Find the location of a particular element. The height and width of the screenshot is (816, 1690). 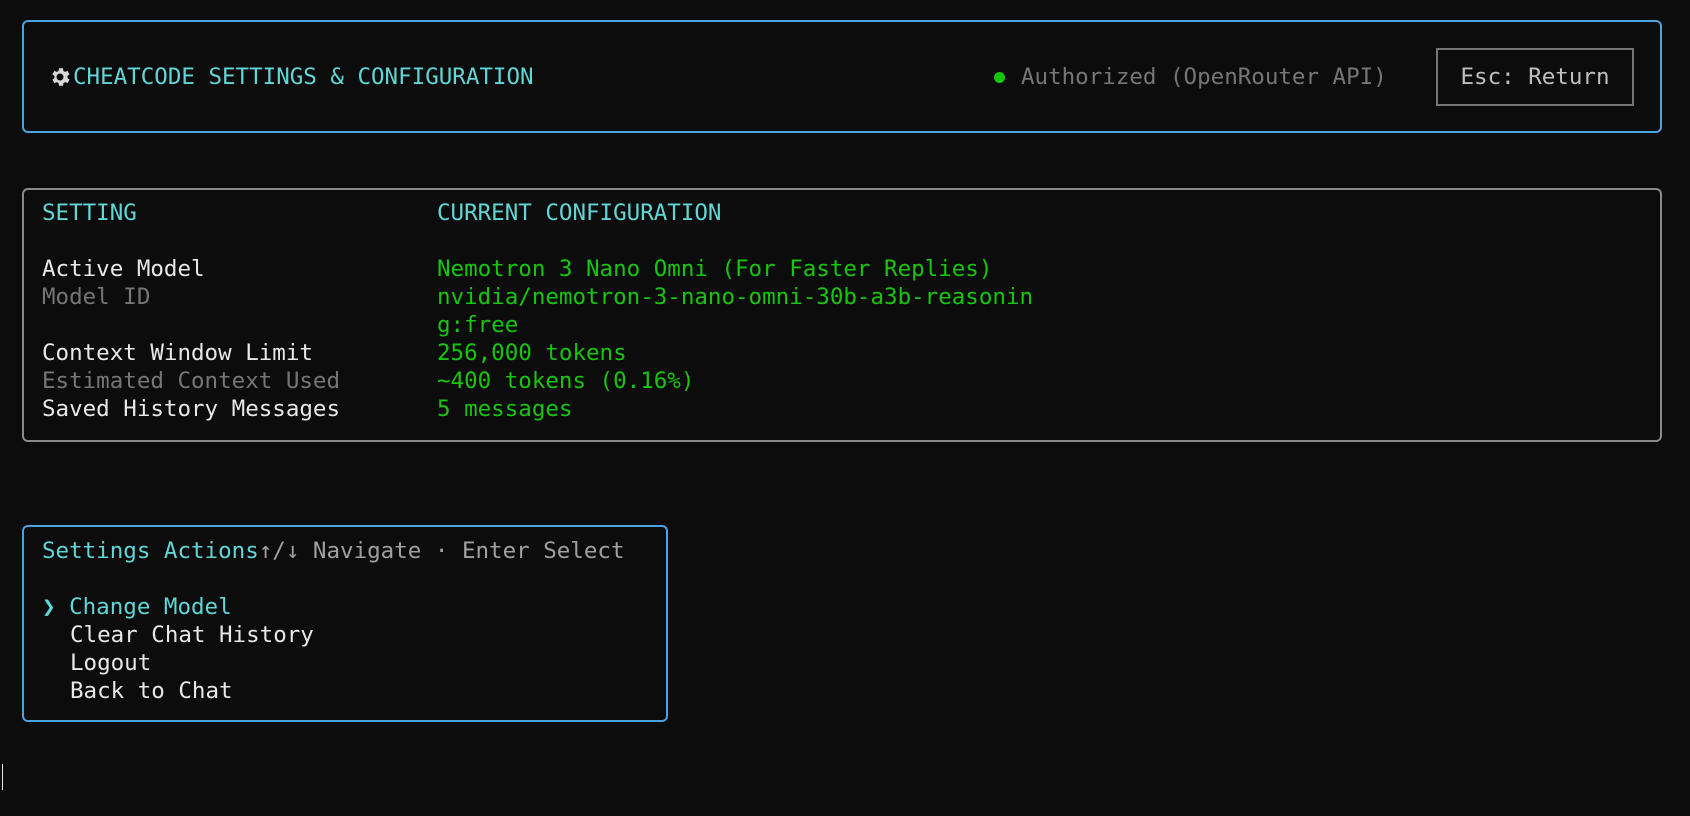

menu-item-back-to-chat: Back to Chat is located at coordinates (151, 691).